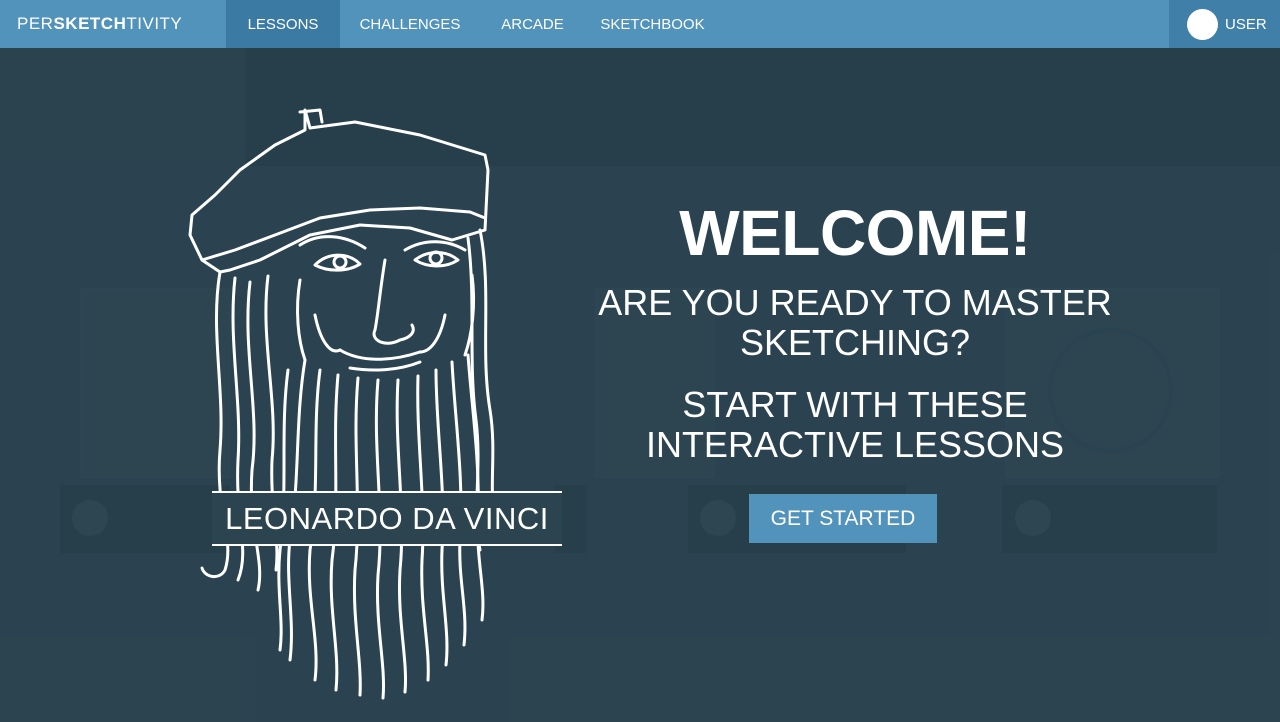 This screenshot has height=722, width=1280. I want to click on logo-bold: SKETCH, so click(90, 23).